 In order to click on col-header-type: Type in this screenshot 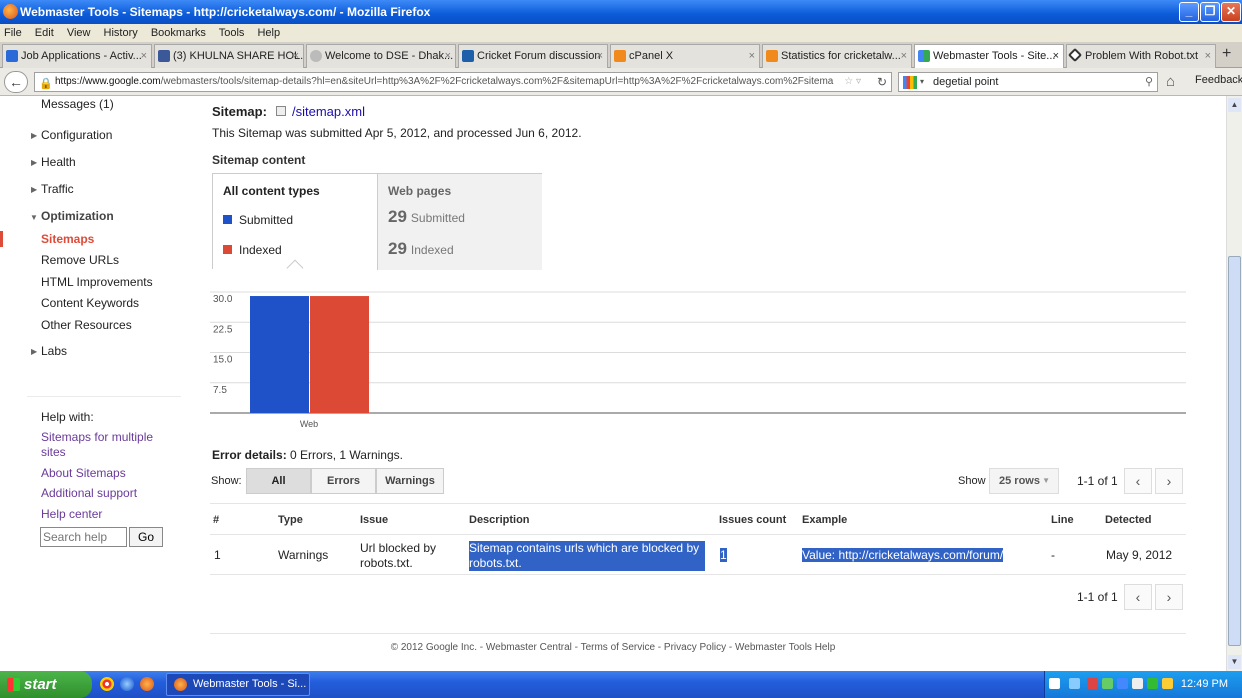, I will do `click(290, 520)`.